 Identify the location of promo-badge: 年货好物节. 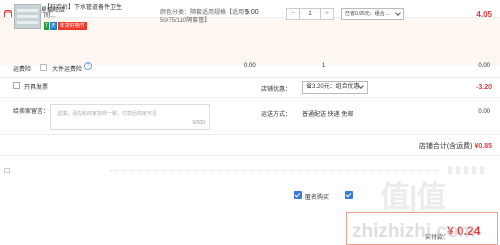
(72, 26).